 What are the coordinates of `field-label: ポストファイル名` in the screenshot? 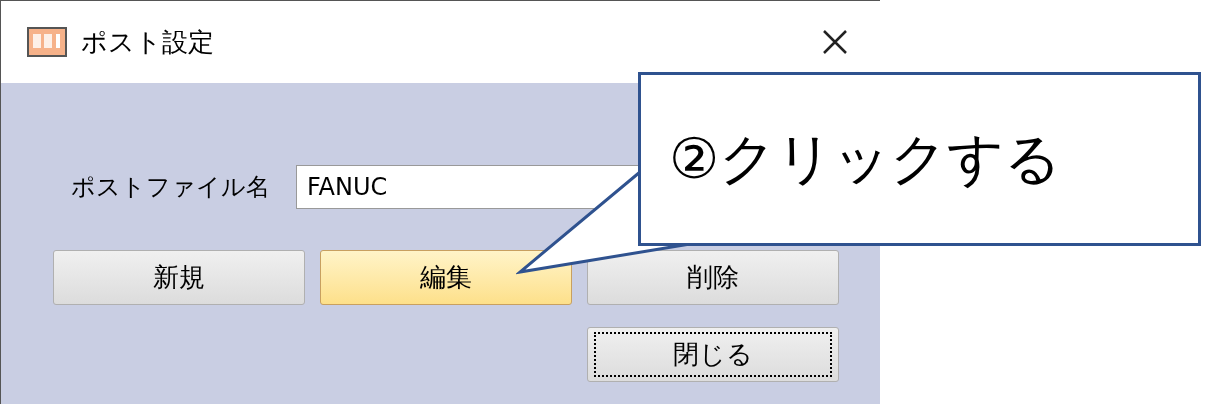 It's located at (171, 187).